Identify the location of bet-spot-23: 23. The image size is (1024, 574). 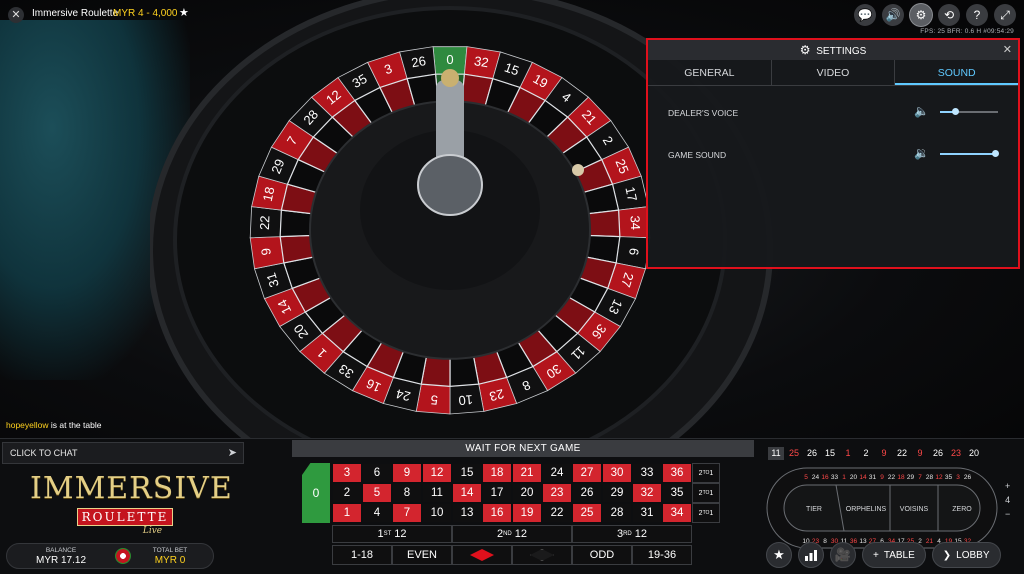
(557, 493).